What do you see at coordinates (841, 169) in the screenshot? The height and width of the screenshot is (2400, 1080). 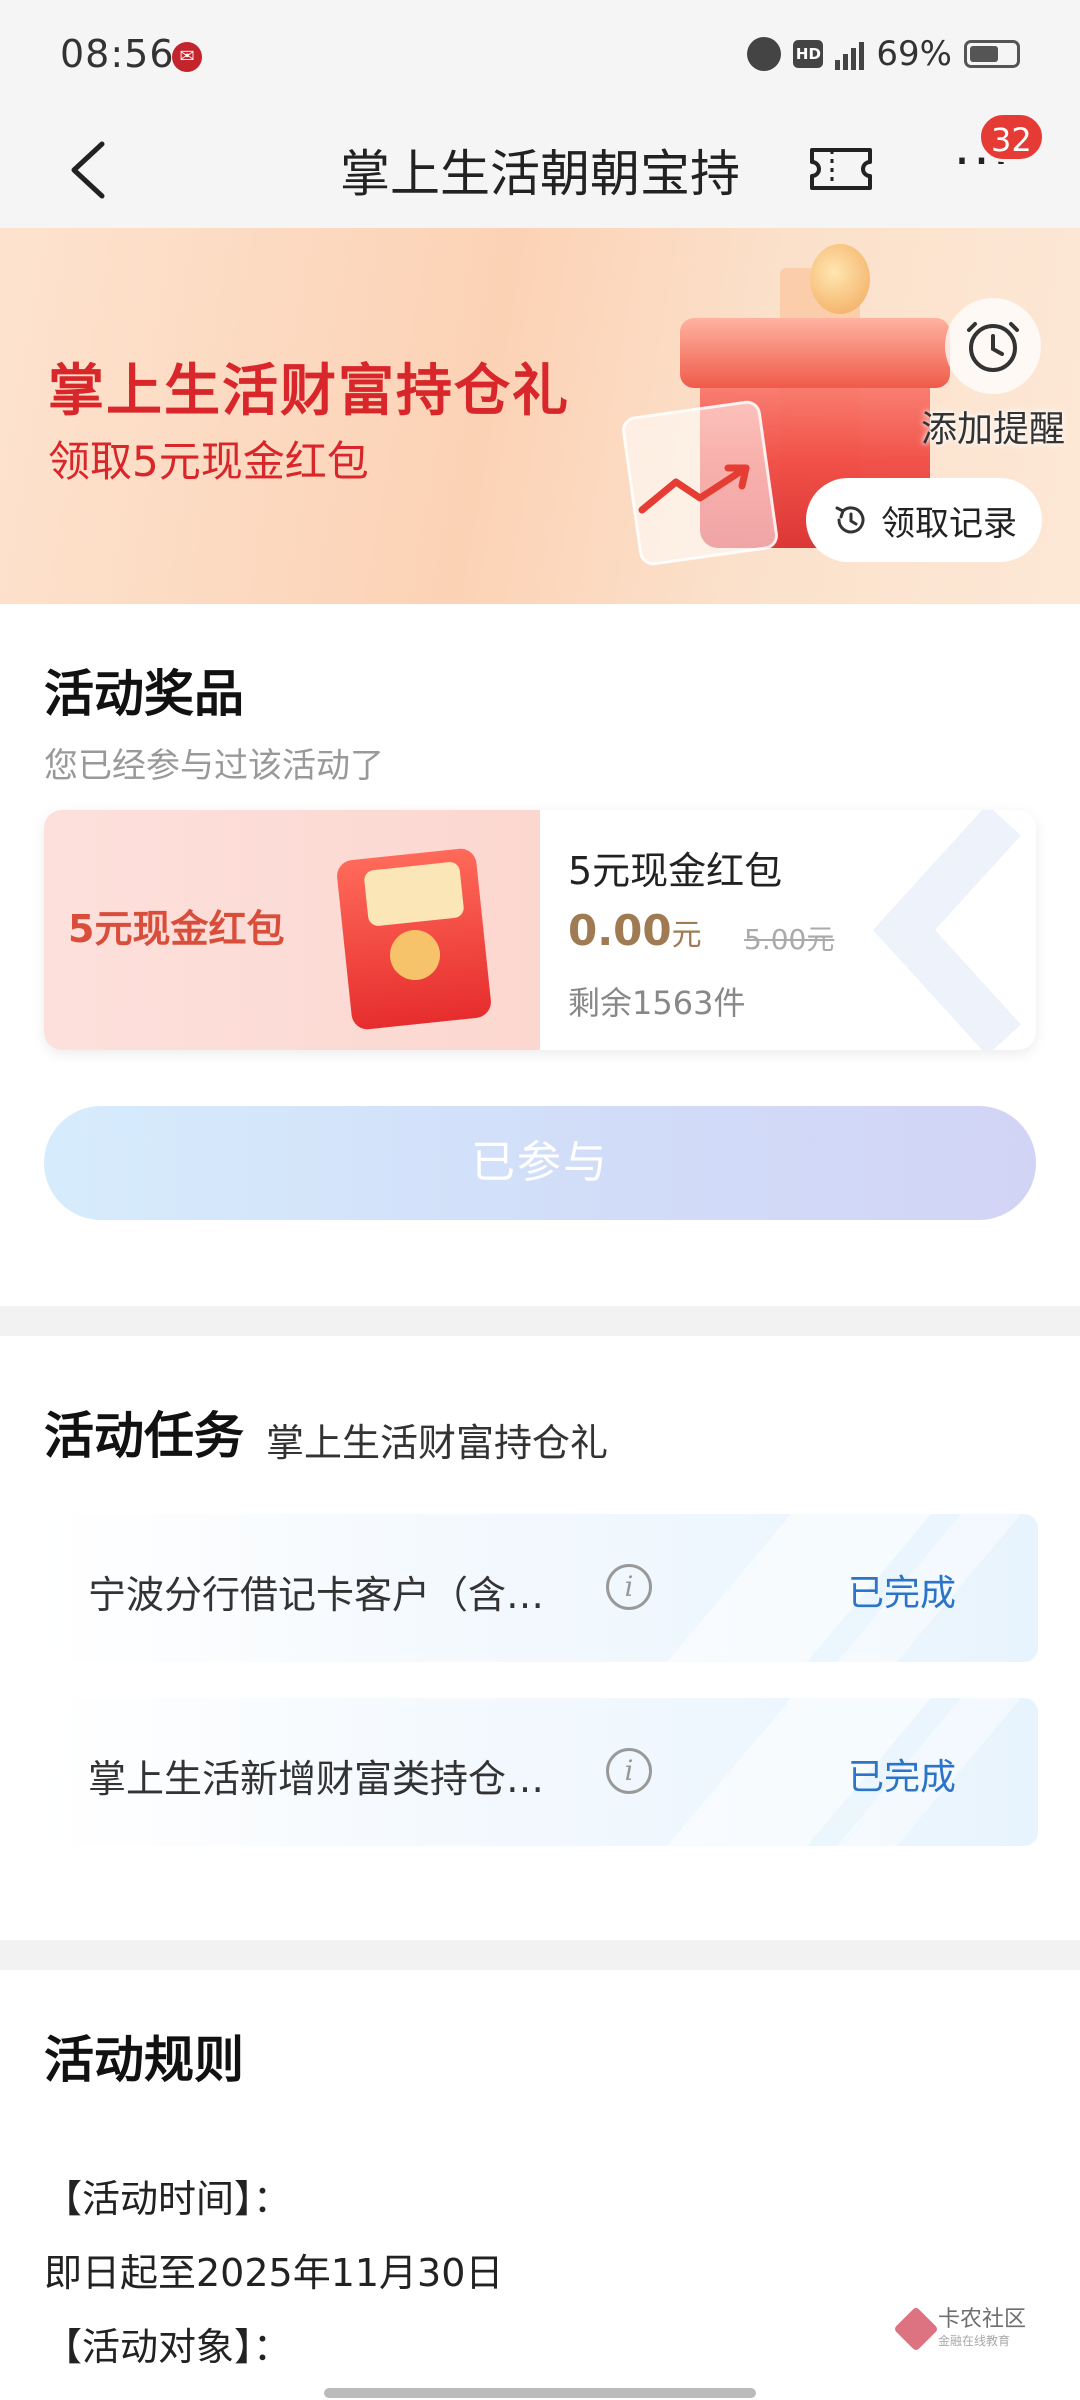 I see `coupon-icon` at bounding box center [841, 169].